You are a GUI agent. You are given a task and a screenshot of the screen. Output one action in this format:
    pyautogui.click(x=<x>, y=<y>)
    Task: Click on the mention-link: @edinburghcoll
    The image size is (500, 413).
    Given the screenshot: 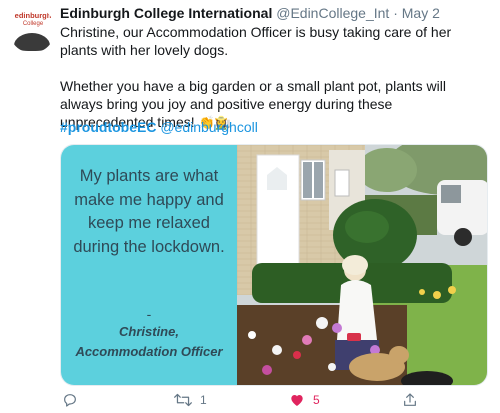 What is the action you would take?
    pyautogui.click(x=209, y=127)
    